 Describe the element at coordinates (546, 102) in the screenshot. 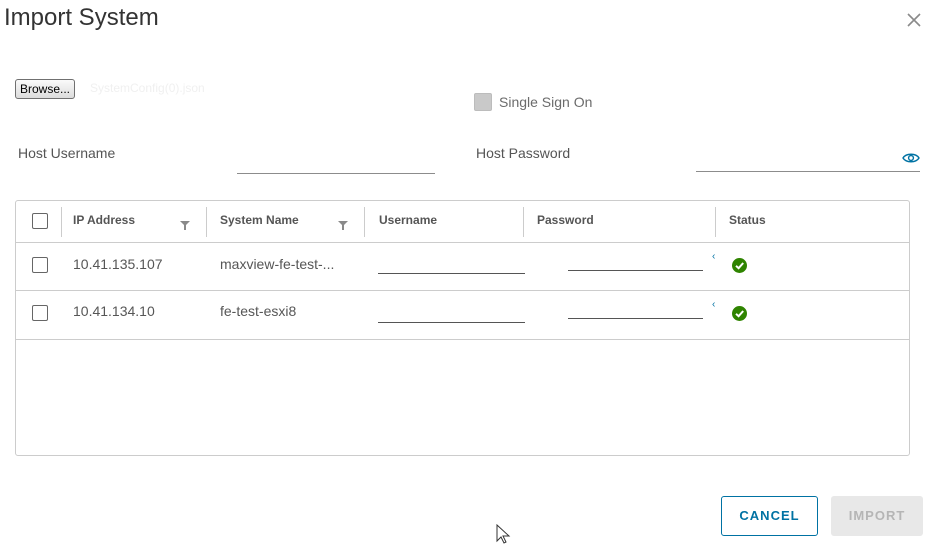

I see `single-sign-on-label: Single Sign On` at that location.